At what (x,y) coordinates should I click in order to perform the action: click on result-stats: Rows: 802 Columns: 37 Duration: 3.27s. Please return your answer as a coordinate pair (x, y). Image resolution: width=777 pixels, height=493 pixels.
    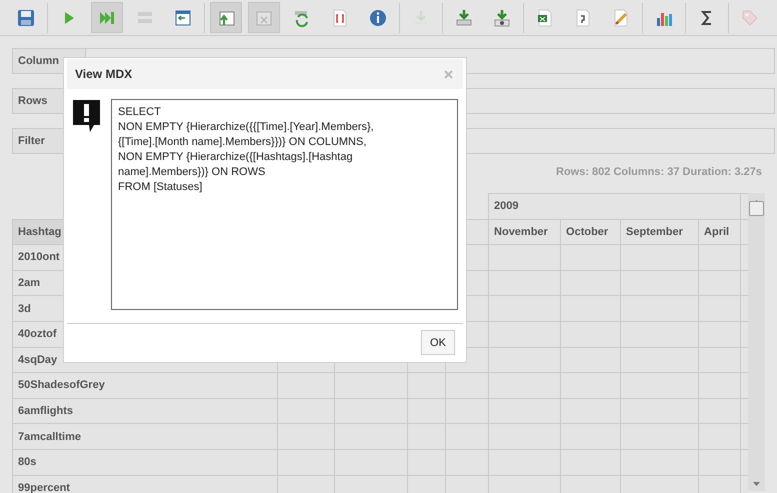
    Looking at the image, I should click on (659, 173).